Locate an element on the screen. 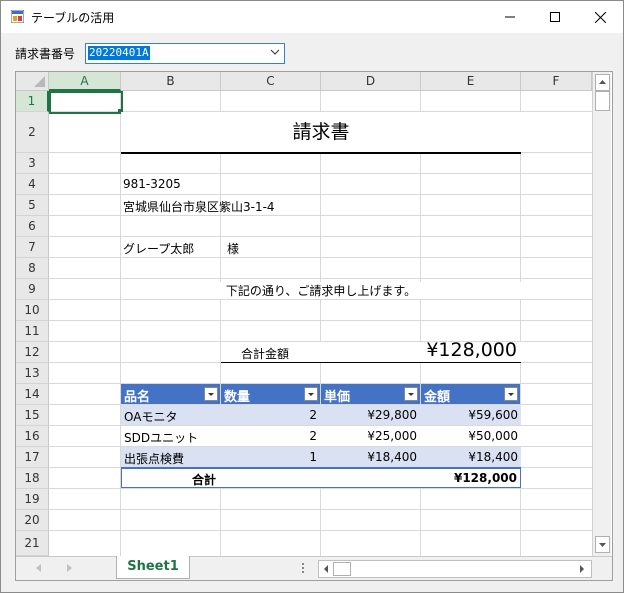  row-header-13: 13 is located at coordinates (32, 373).